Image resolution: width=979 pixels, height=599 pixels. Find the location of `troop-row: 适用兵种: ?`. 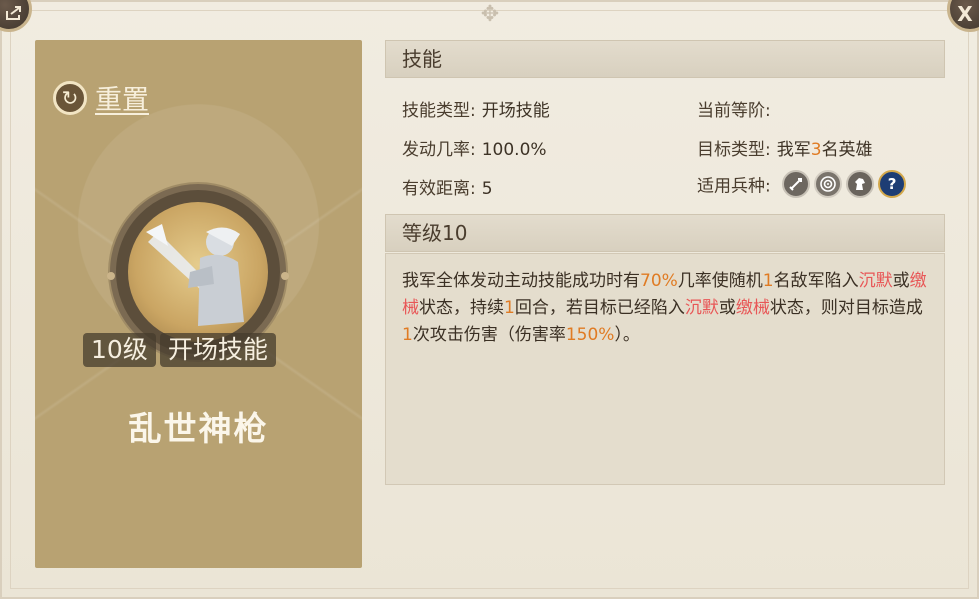

troop-row: 适用兵种: ? is located at coordinates (802, 184).